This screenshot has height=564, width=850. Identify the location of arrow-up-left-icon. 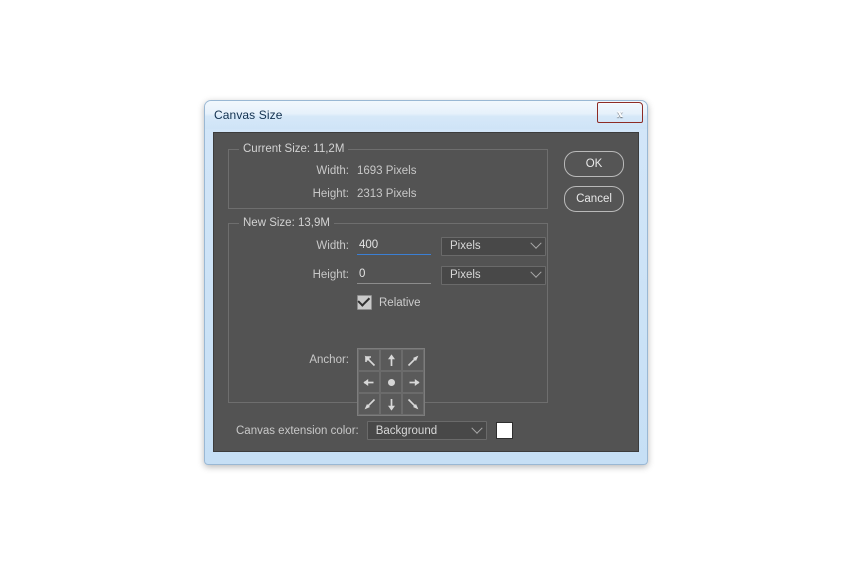
(369, 360).